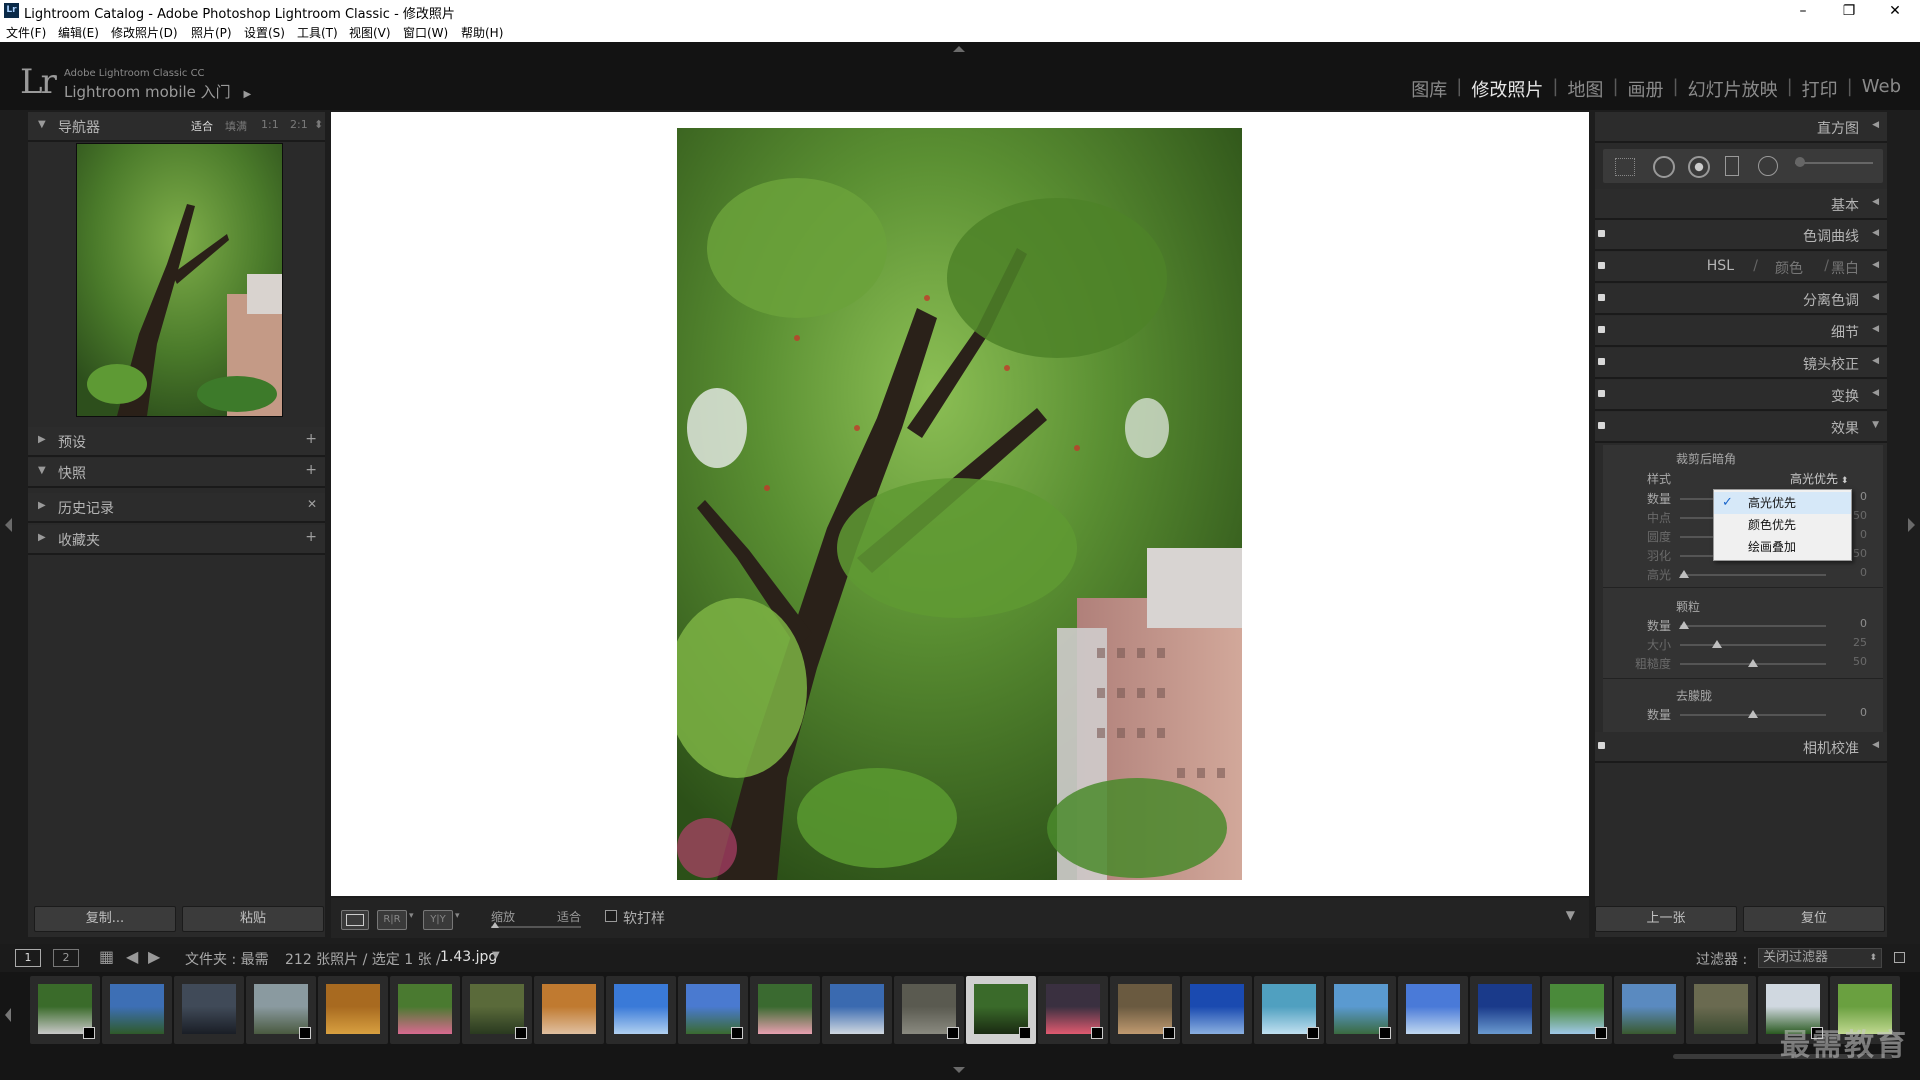 The height and width of the screenshot is (1080, 1920). What do you see at coordinates (425, 32) in the screenshot?
I see `menu-window: 窗口(W)` at bounding box center [425, 32].